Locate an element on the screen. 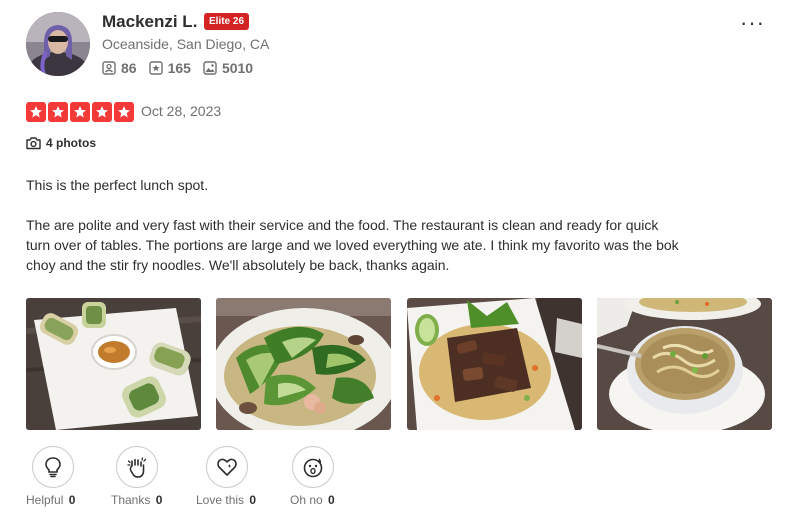  ohno-reaction: Oh no 0 is located at coordinates (312, 476).